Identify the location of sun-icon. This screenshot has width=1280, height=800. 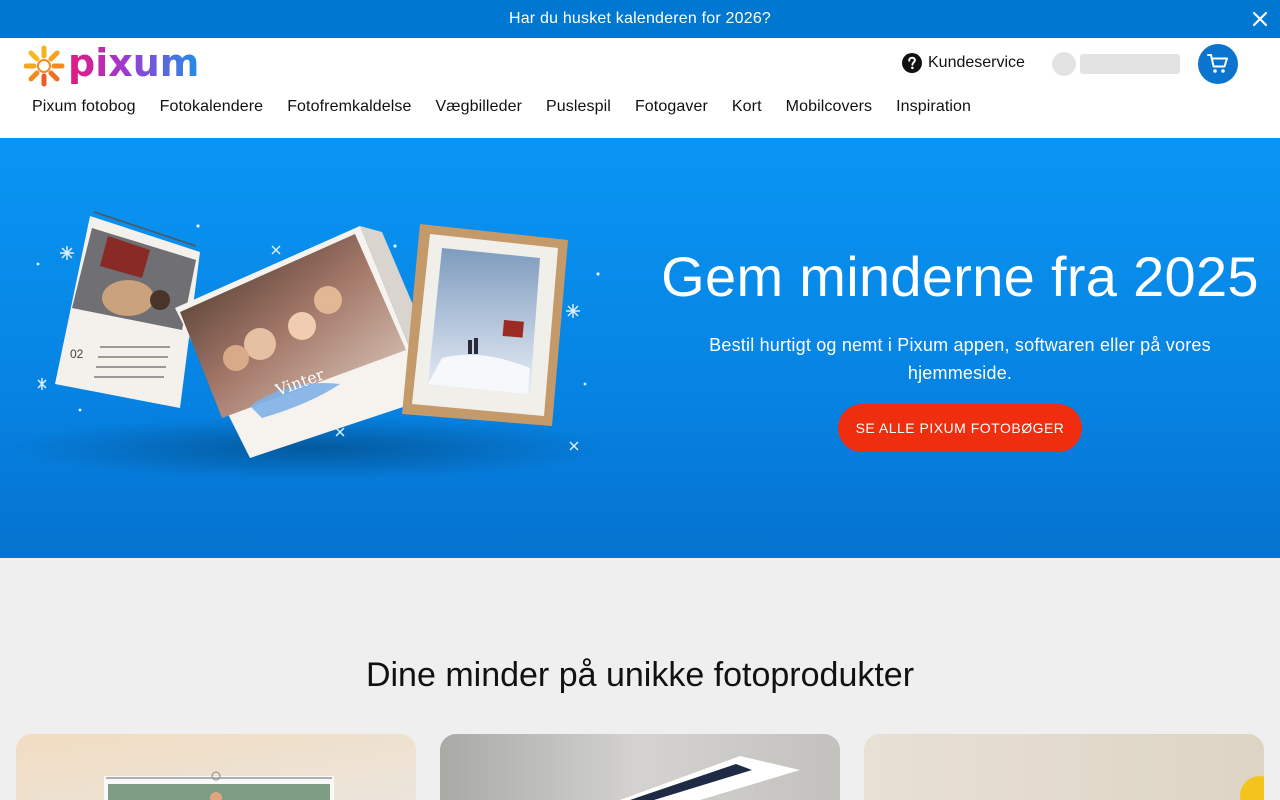
(44, 66).